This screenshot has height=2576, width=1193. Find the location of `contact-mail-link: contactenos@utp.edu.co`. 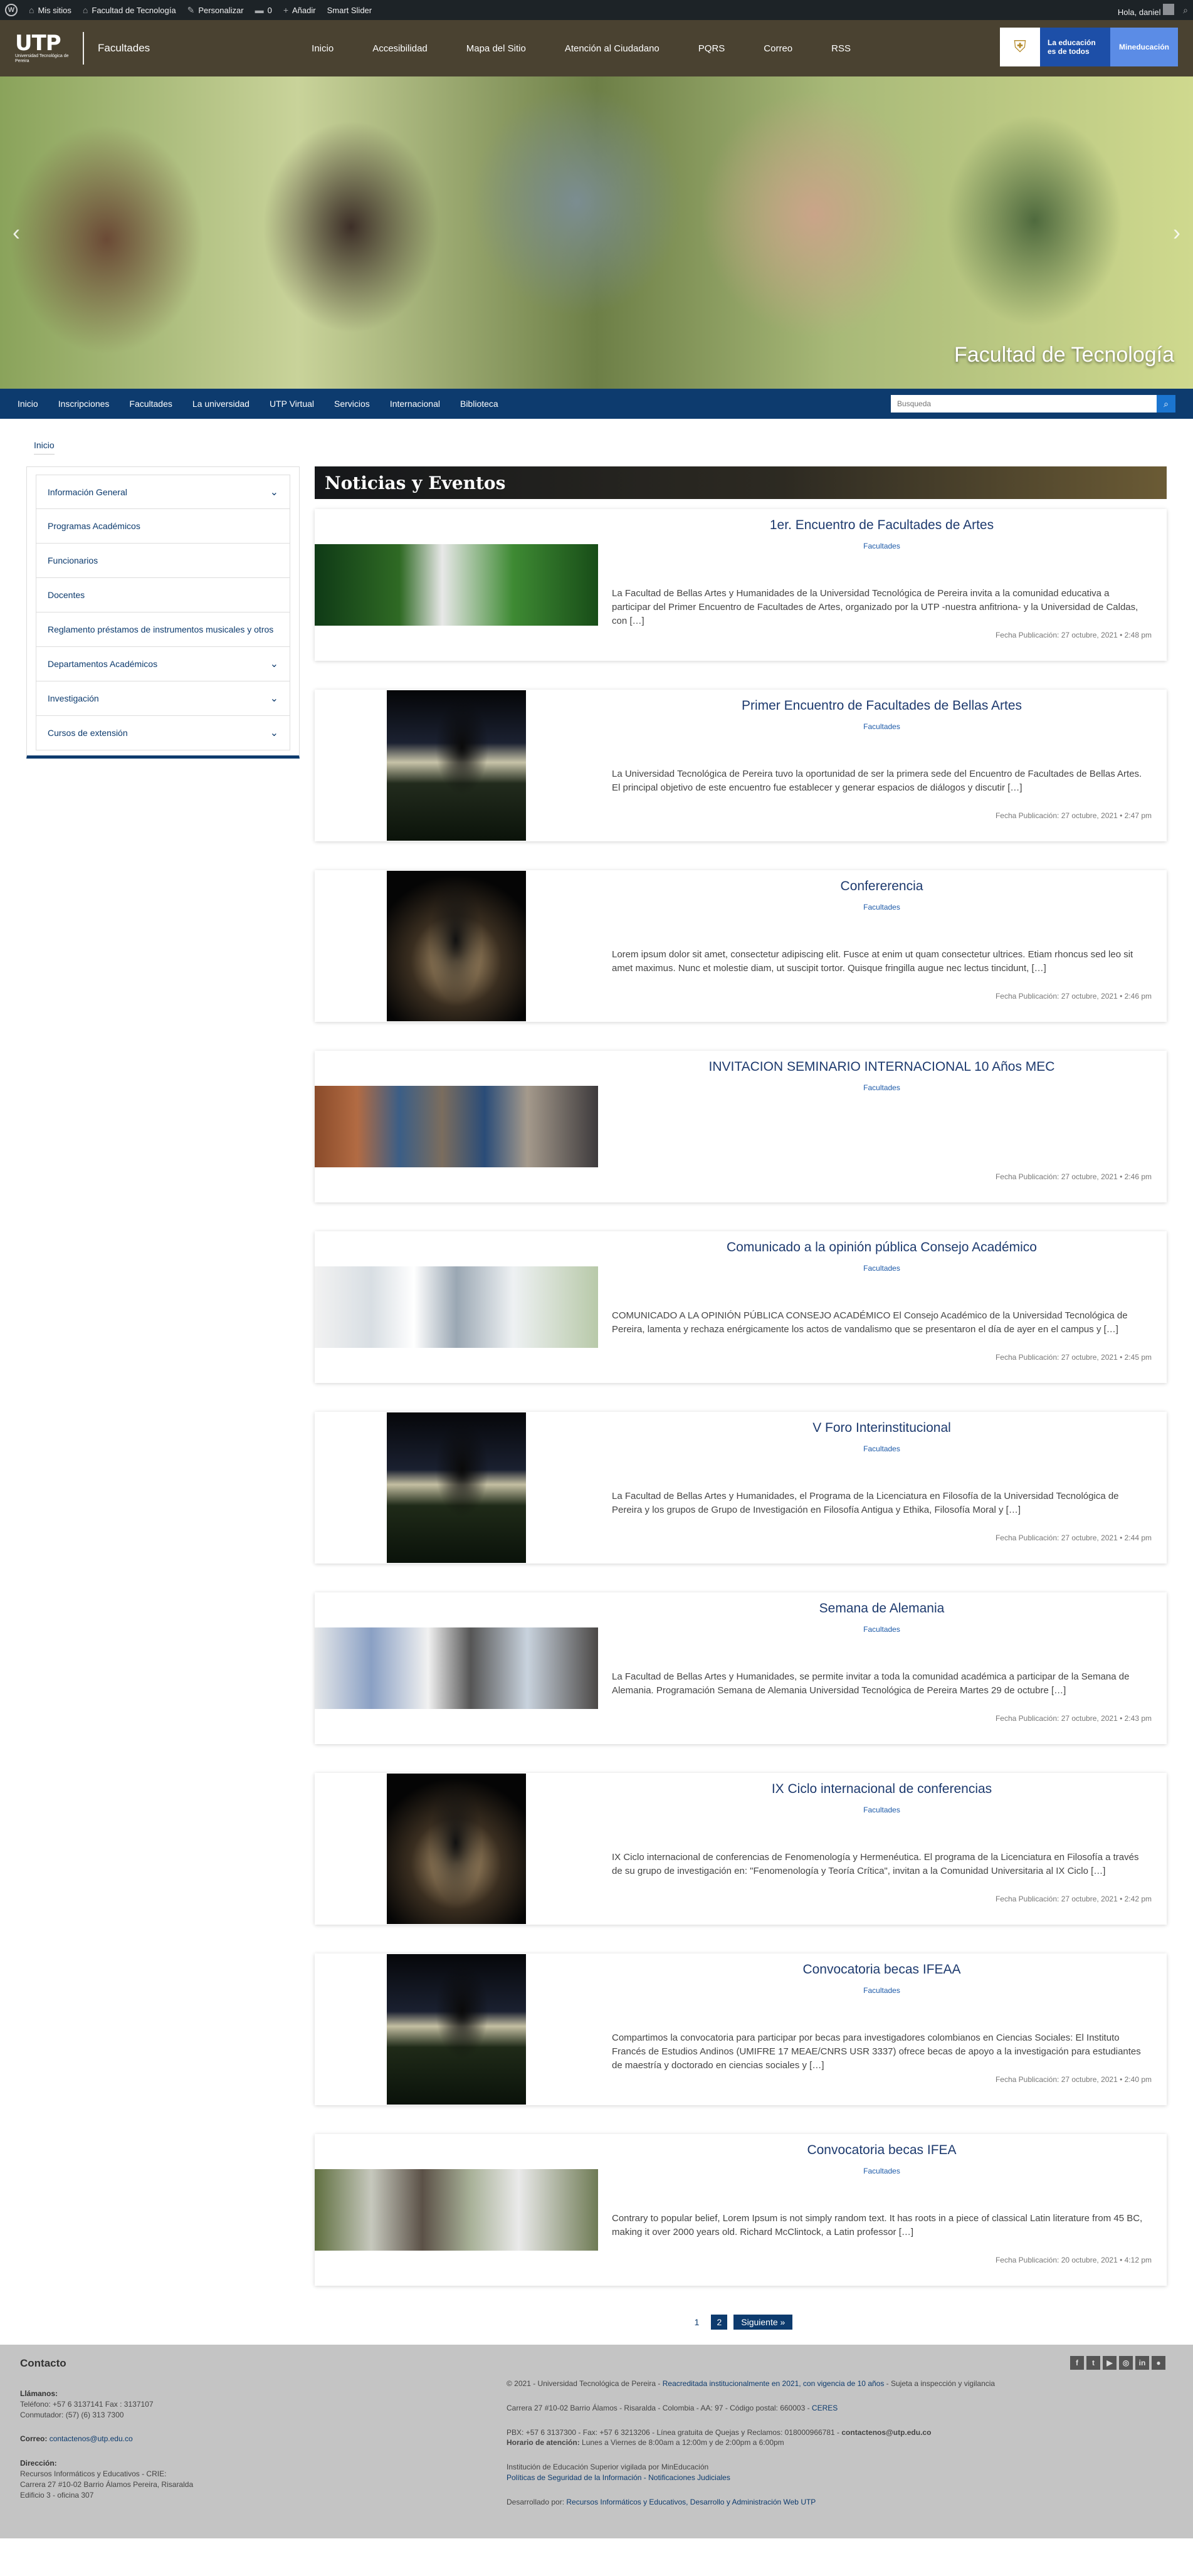

contact-mail-link: contactenos@utp.edu.co is located at coordinates (886, 2432).